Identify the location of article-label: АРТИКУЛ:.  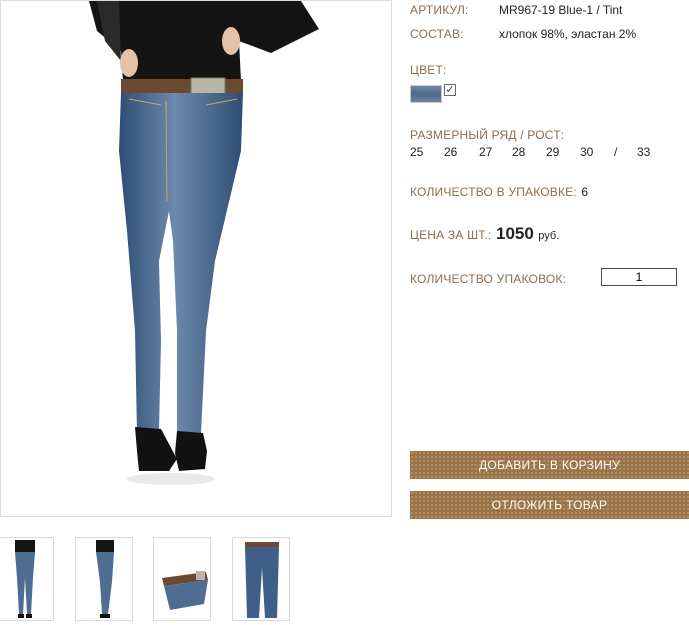
(439, 10).